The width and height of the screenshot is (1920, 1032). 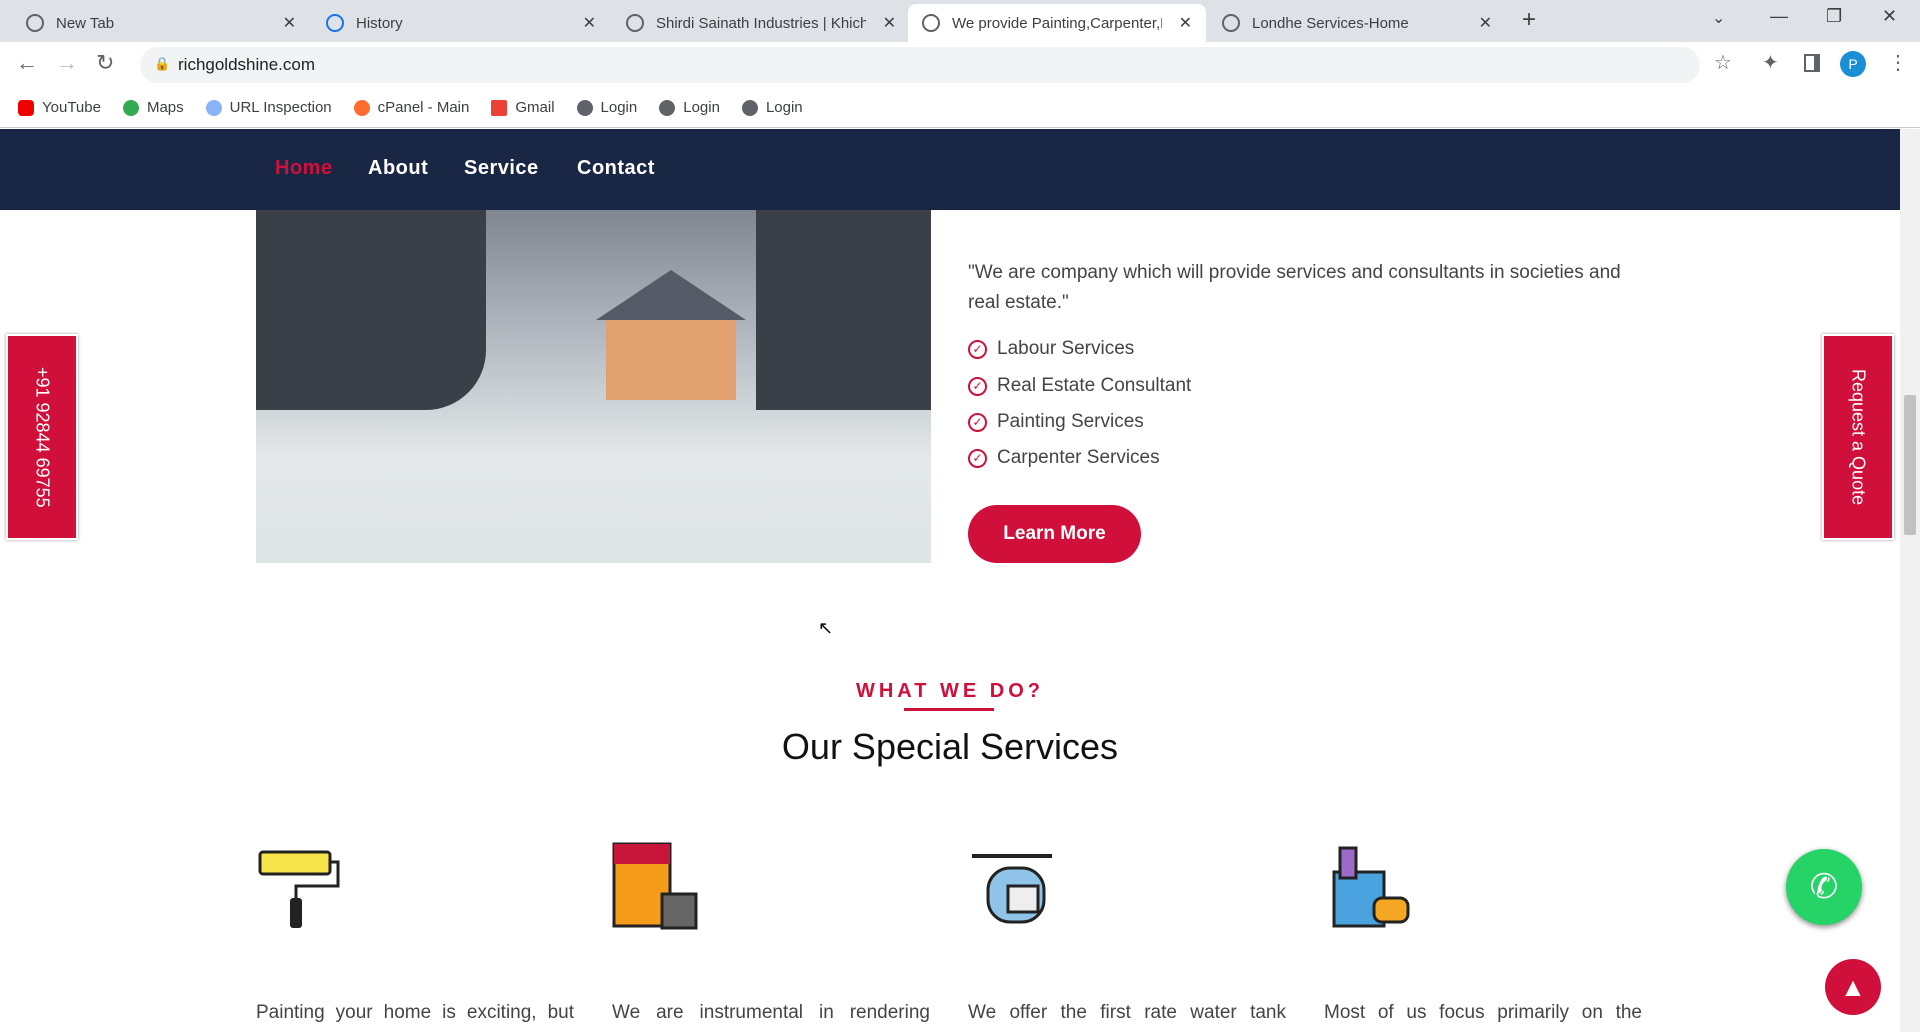 I want to click on paint-roller-icon, so click(x=299, y=889).